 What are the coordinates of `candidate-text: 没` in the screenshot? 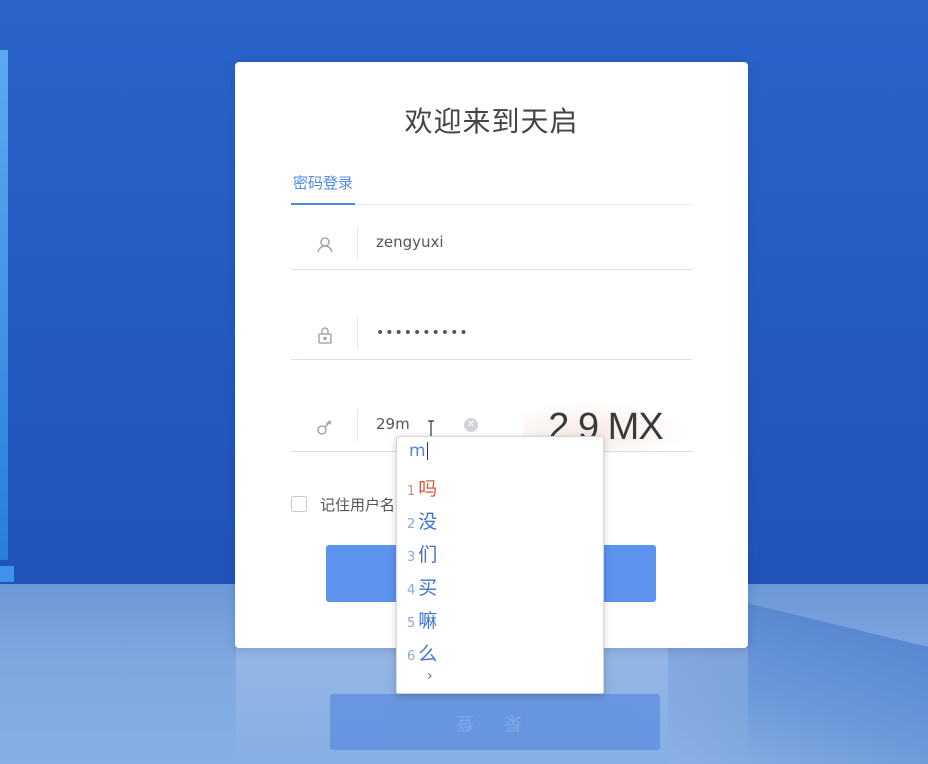 It's located at (428, 522).